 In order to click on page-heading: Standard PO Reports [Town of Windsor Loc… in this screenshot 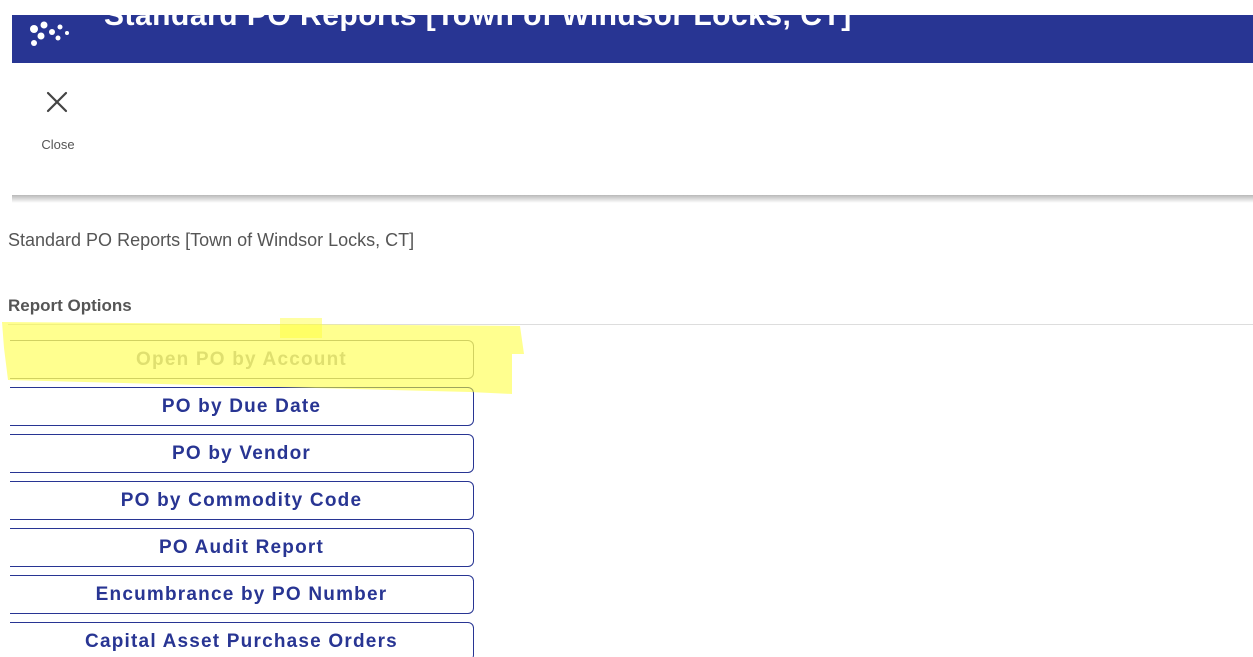, I will do `click(211, 240)`.